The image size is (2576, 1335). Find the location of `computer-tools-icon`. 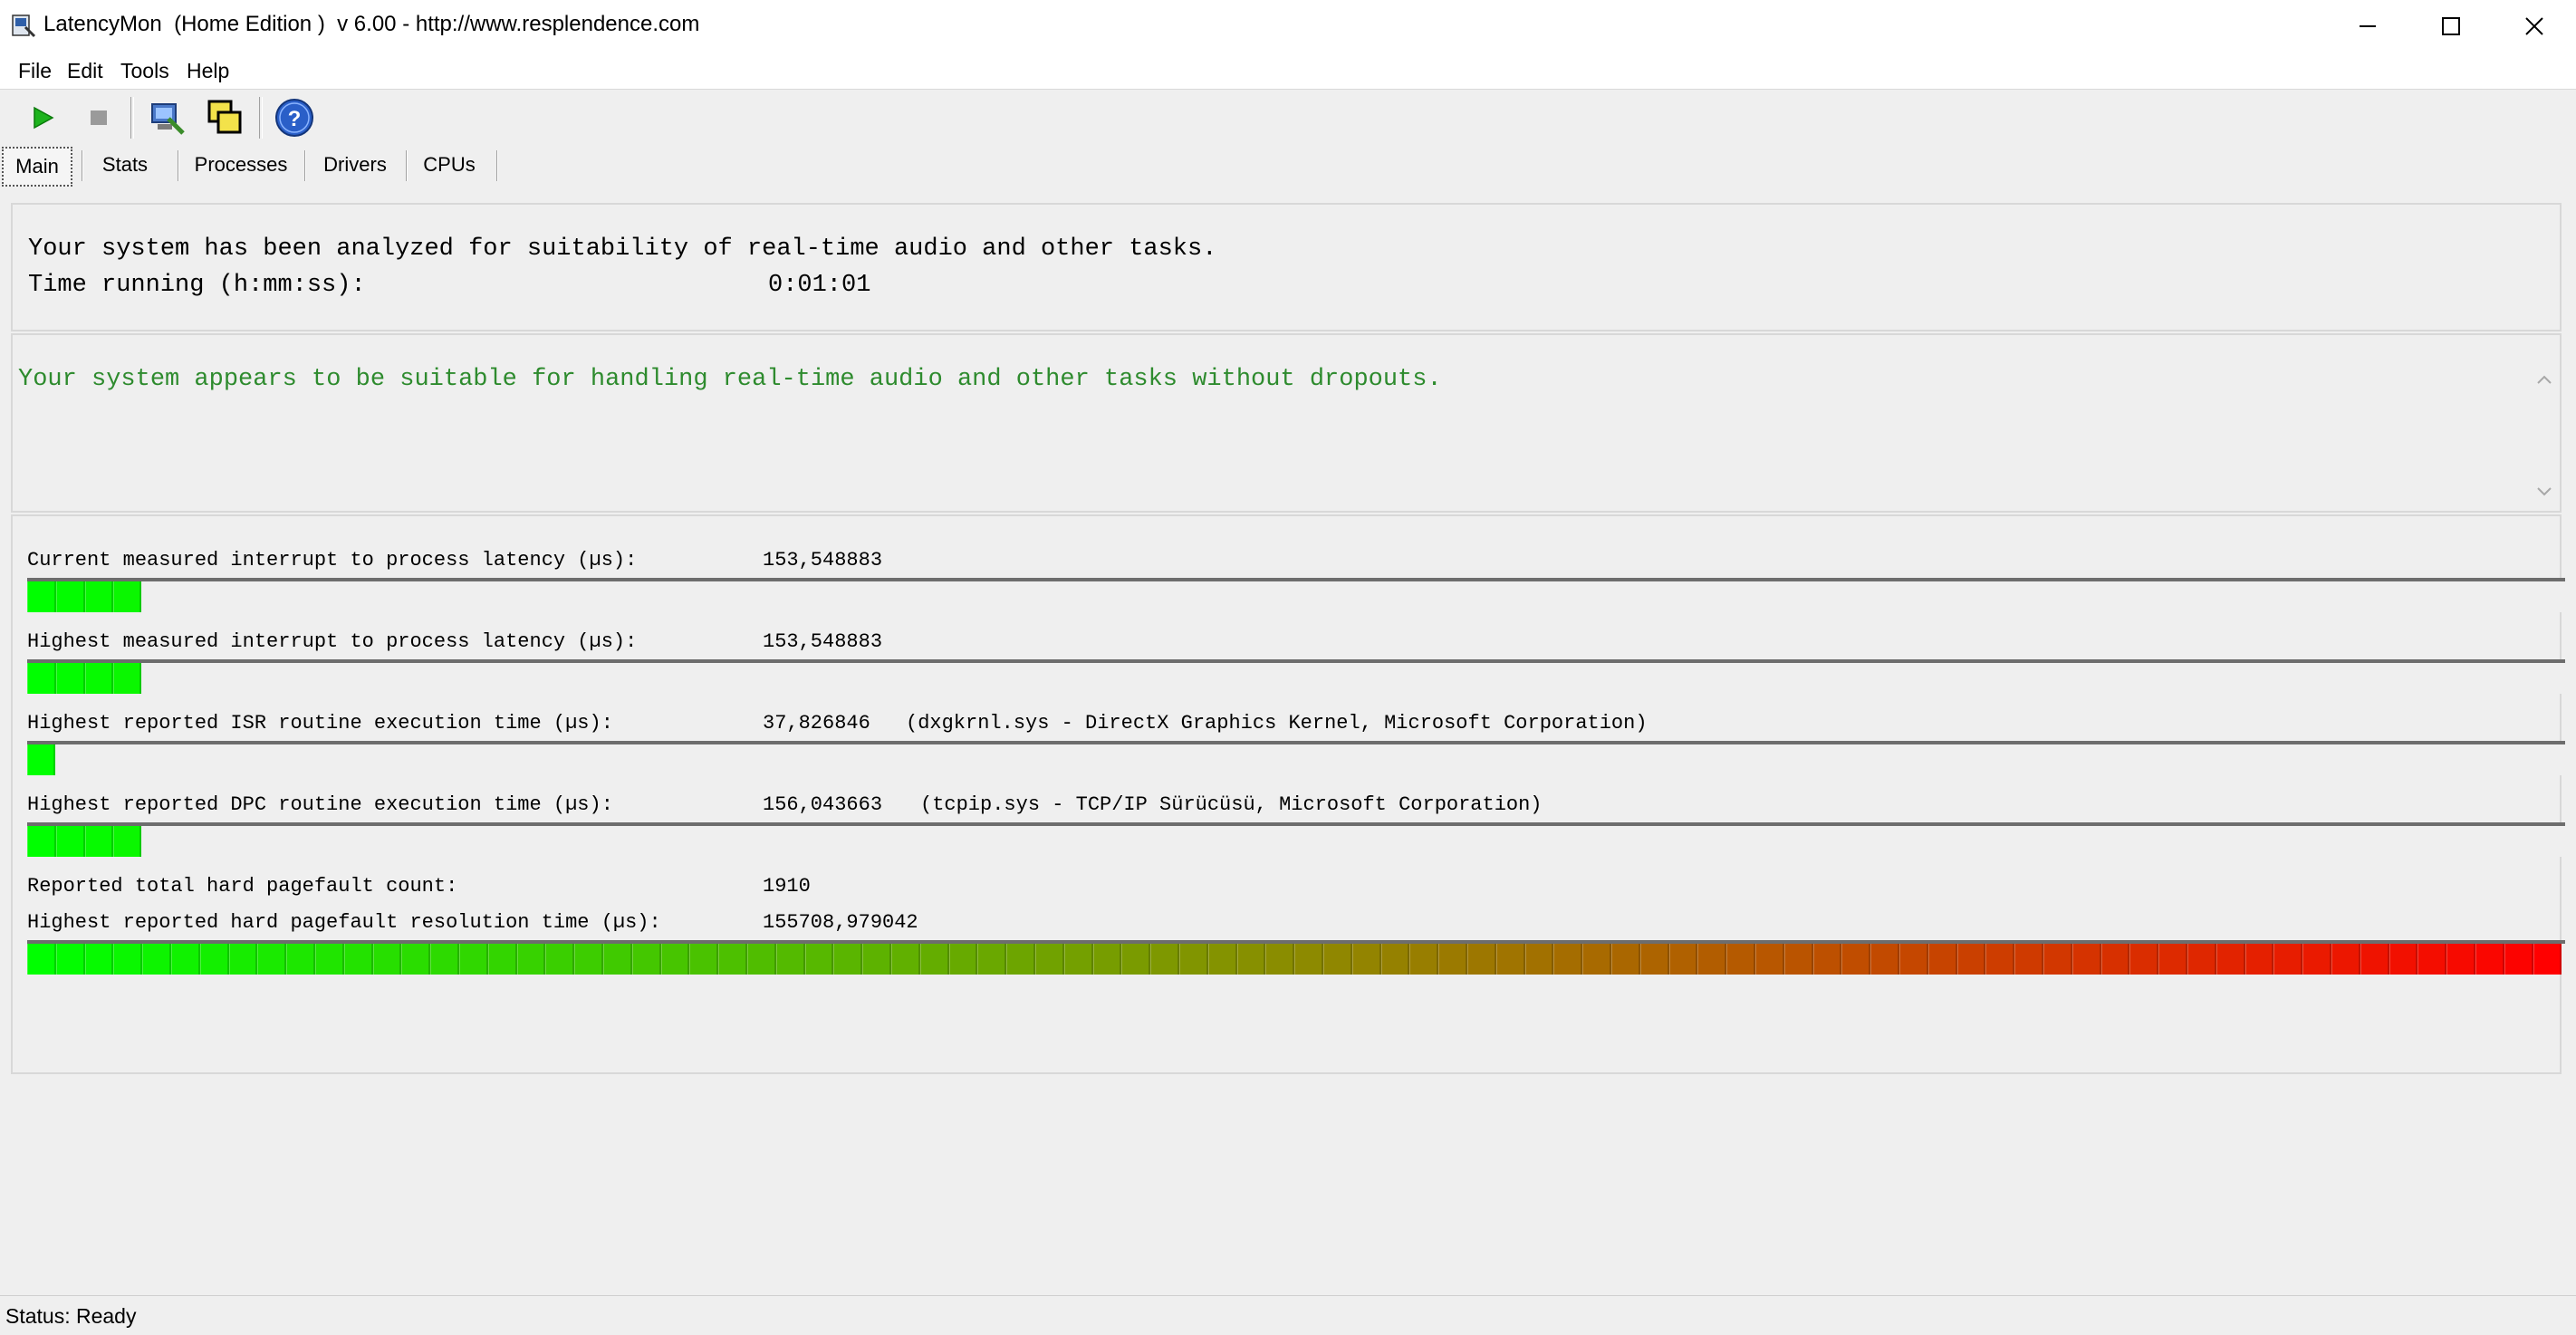

computer-tools-icon is located at coordinates (168, 119).